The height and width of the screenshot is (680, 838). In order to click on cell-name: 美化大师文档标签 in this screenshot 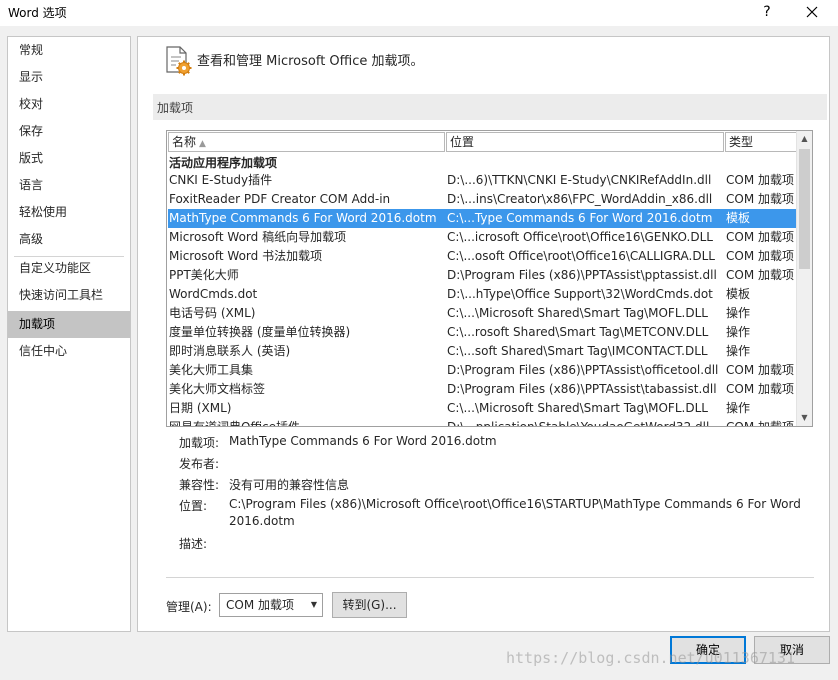, I will do `click(217, 389)`.